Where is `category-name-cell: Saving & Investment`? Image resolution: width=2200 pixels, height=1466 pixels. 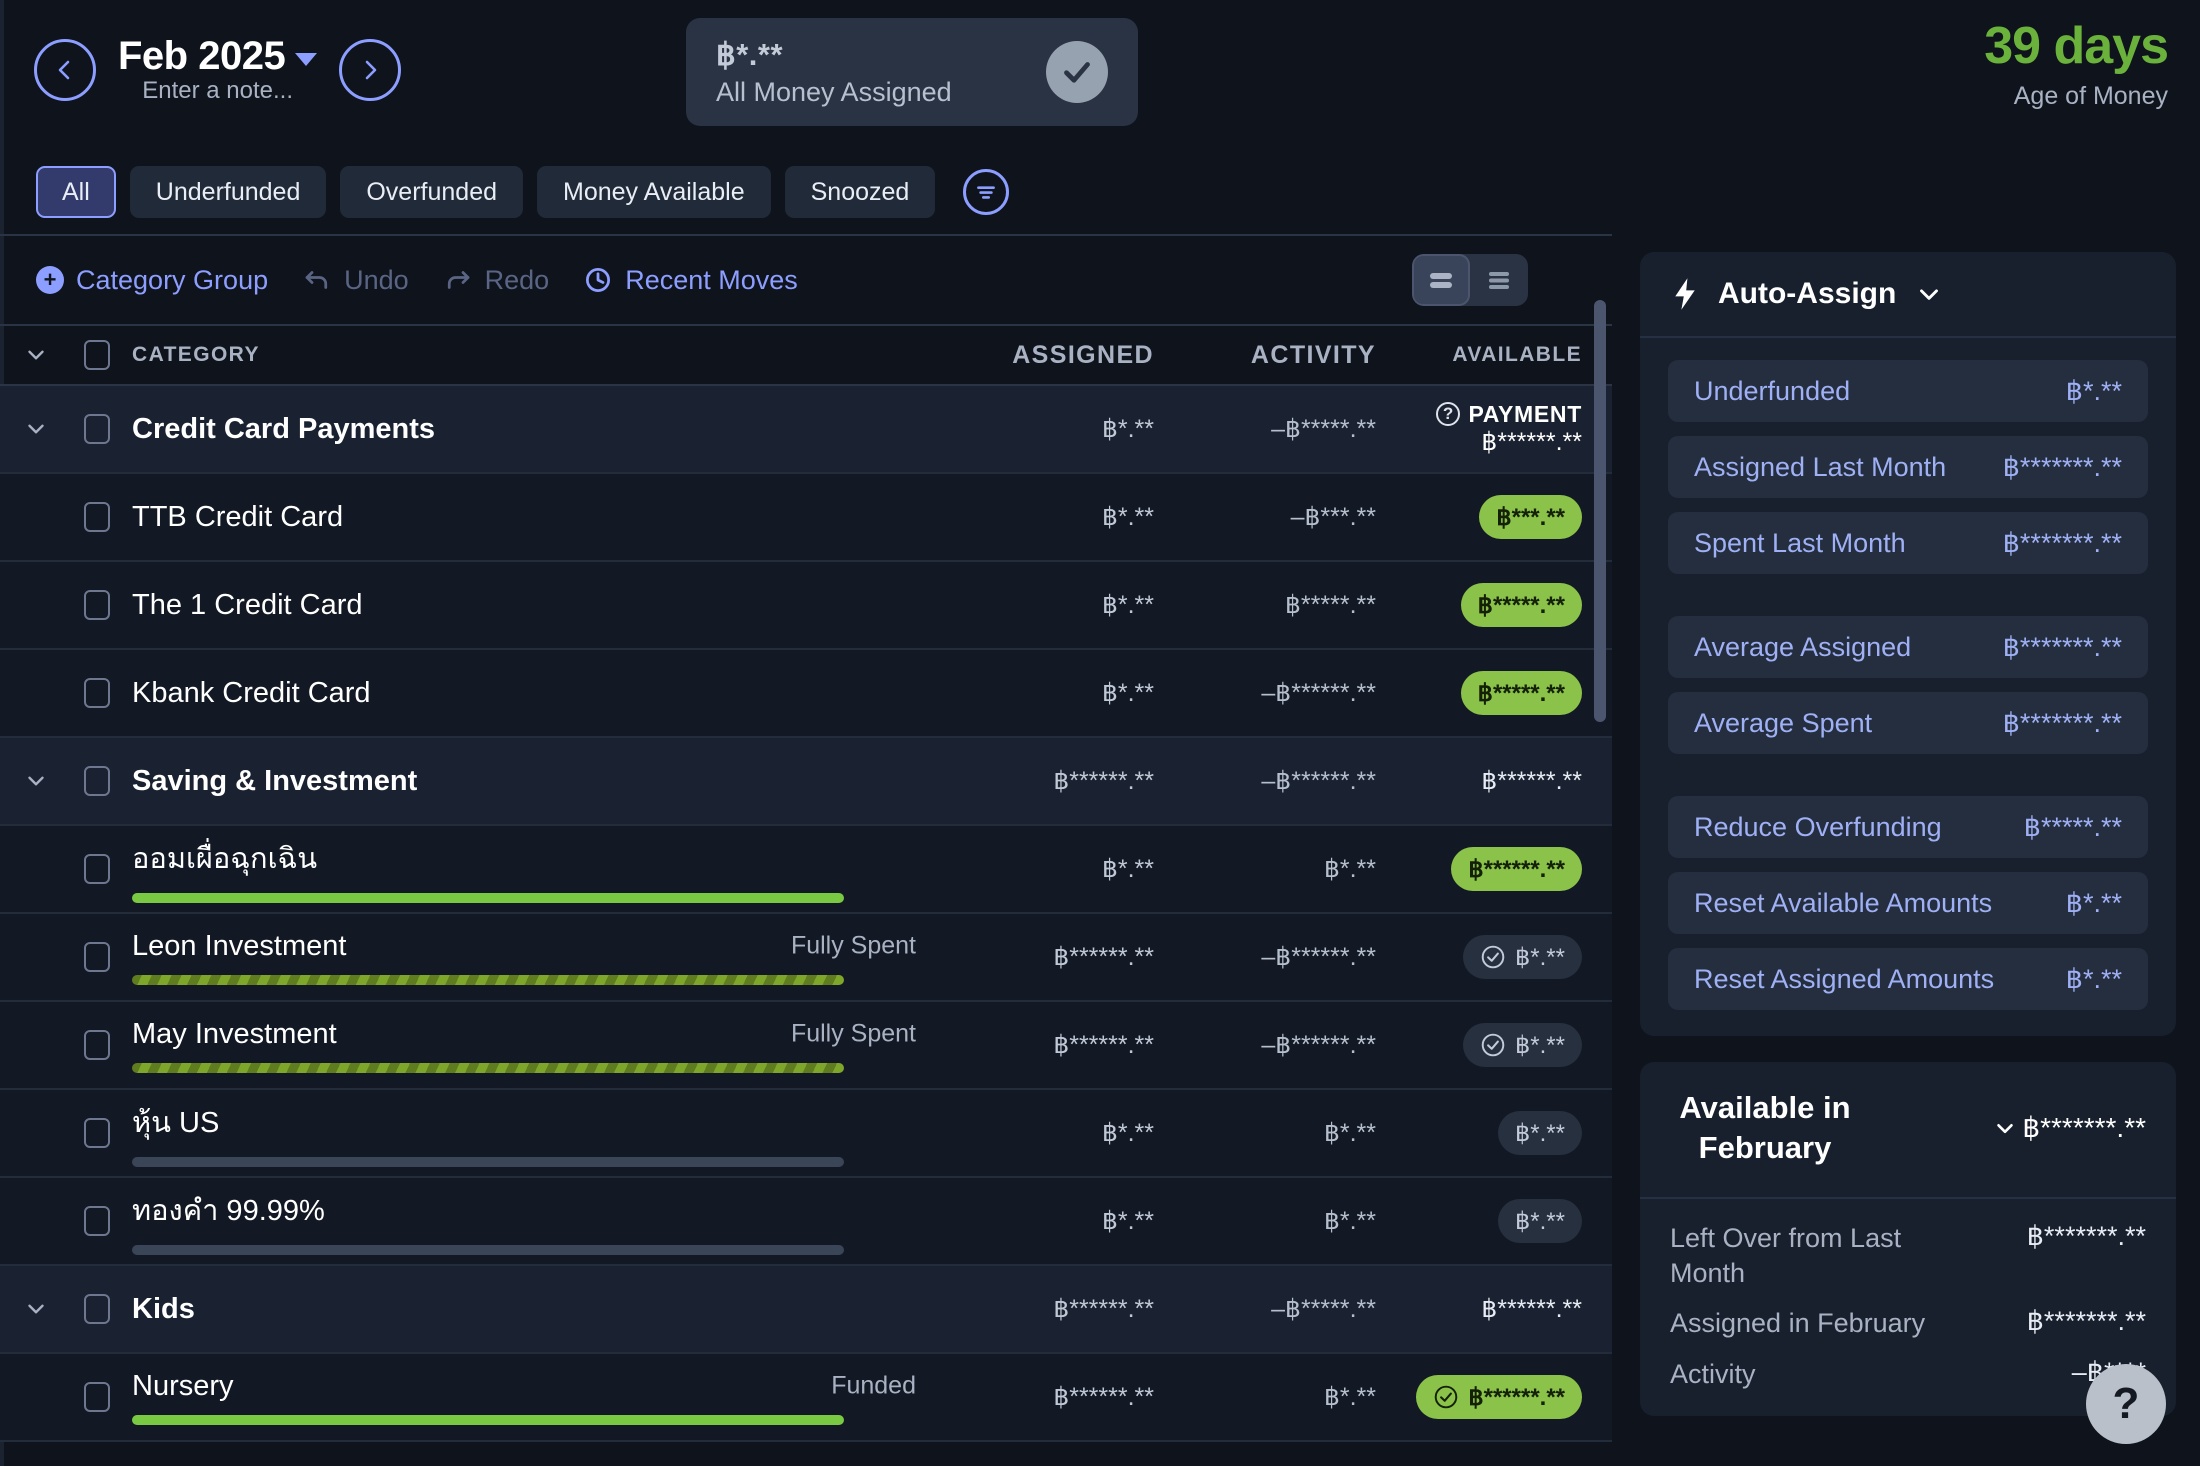
category-name-cell: Saving & Investment is located at coordinates (530, 781).